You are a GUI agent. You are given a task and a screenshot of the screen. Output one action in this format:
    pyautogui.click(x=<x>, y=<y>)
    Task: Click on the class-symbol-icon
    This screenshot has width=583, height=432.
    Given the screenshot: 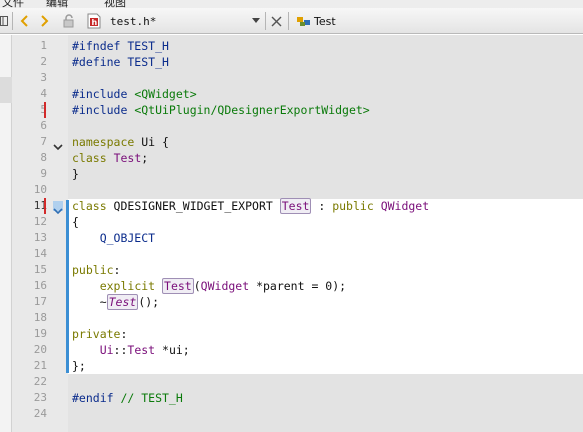 What is the action you would take?
    pyautogui.click(x=304, y=21)
    